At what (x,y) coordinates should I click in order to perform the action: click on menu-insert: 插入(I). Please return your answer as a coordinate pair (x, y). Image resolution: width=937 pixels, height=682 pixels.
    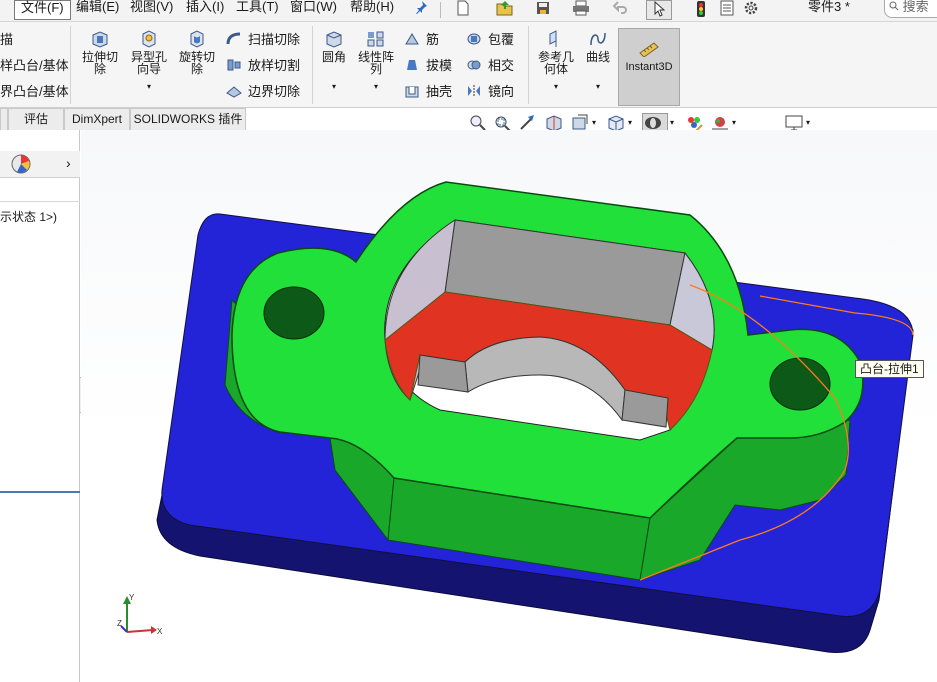
    Looking at the image, I should click on (205, 10).